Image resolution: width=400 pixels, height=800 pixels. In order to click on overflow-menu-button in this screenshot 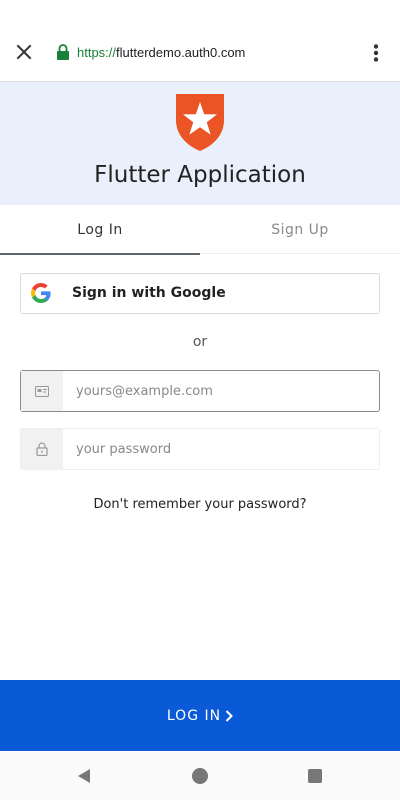, I will do `click(376, 53)`.